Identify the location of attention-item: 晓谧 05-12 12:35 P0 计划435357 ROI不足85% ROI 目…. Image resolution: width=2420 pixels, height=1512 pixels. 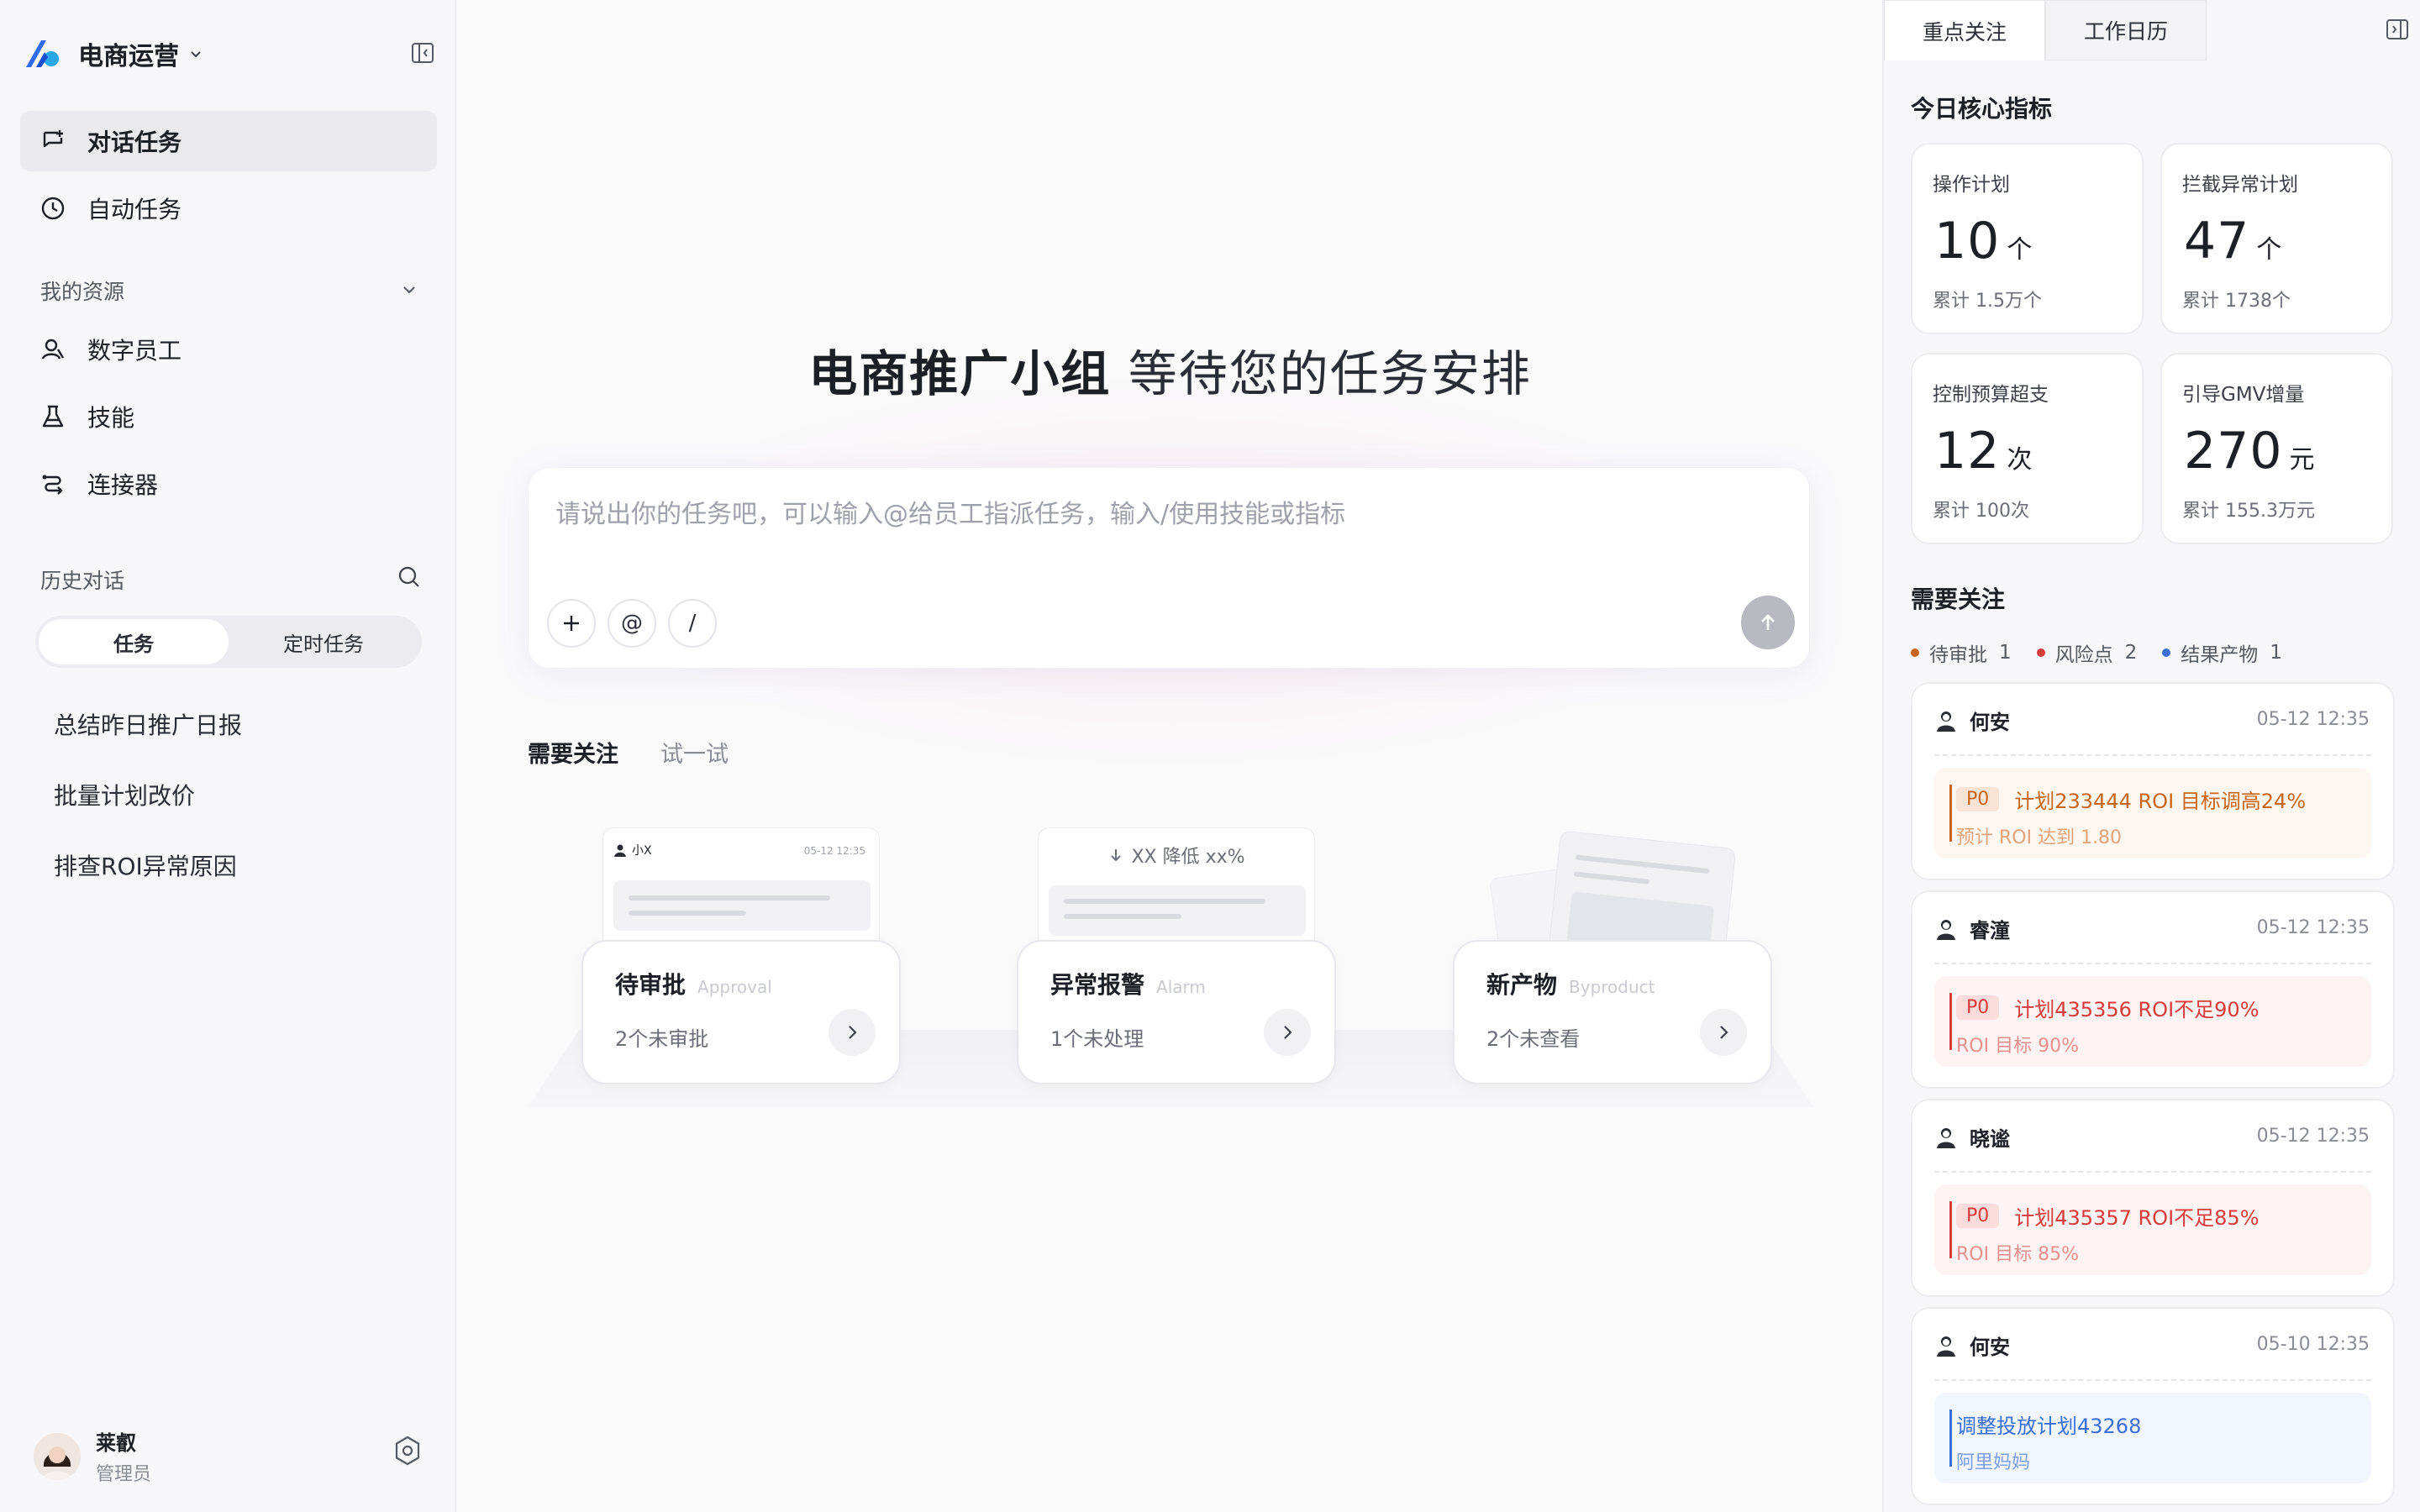
(2153, 1198).